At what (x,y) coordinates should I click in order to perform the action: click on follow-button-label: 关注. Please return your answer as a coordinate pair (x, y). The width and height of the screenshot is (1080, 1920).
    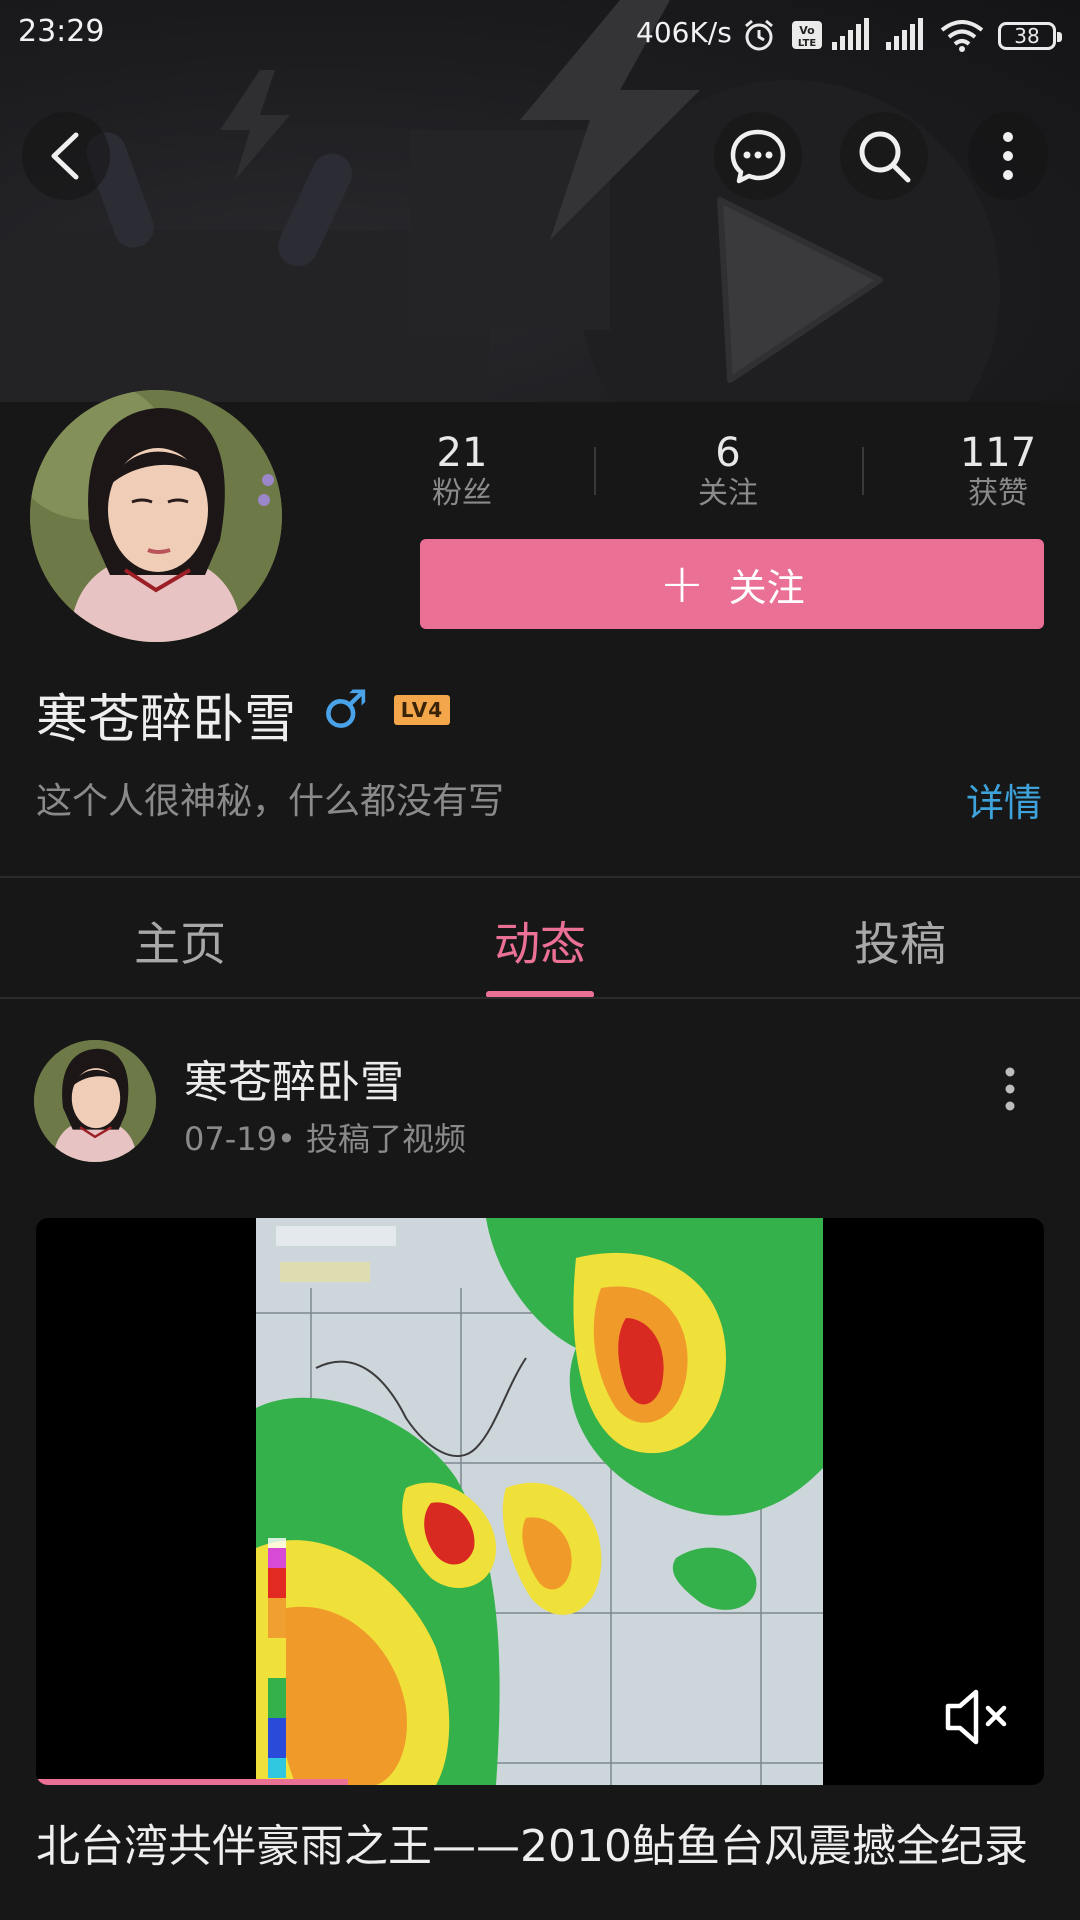
    Looking at the image, I should click on (766, 587).